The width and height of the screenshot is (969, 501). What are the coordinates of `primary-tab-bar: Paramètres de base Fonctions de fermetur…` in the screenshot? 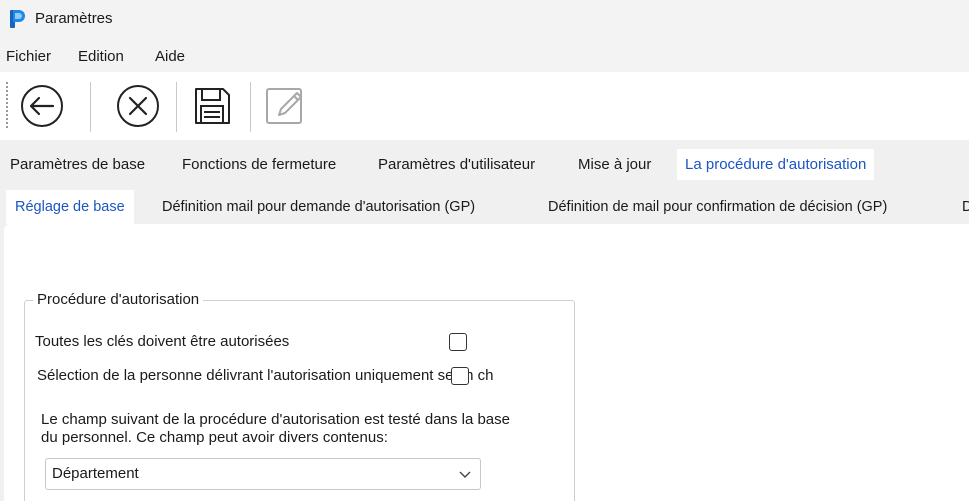 It's located at (484, 160).